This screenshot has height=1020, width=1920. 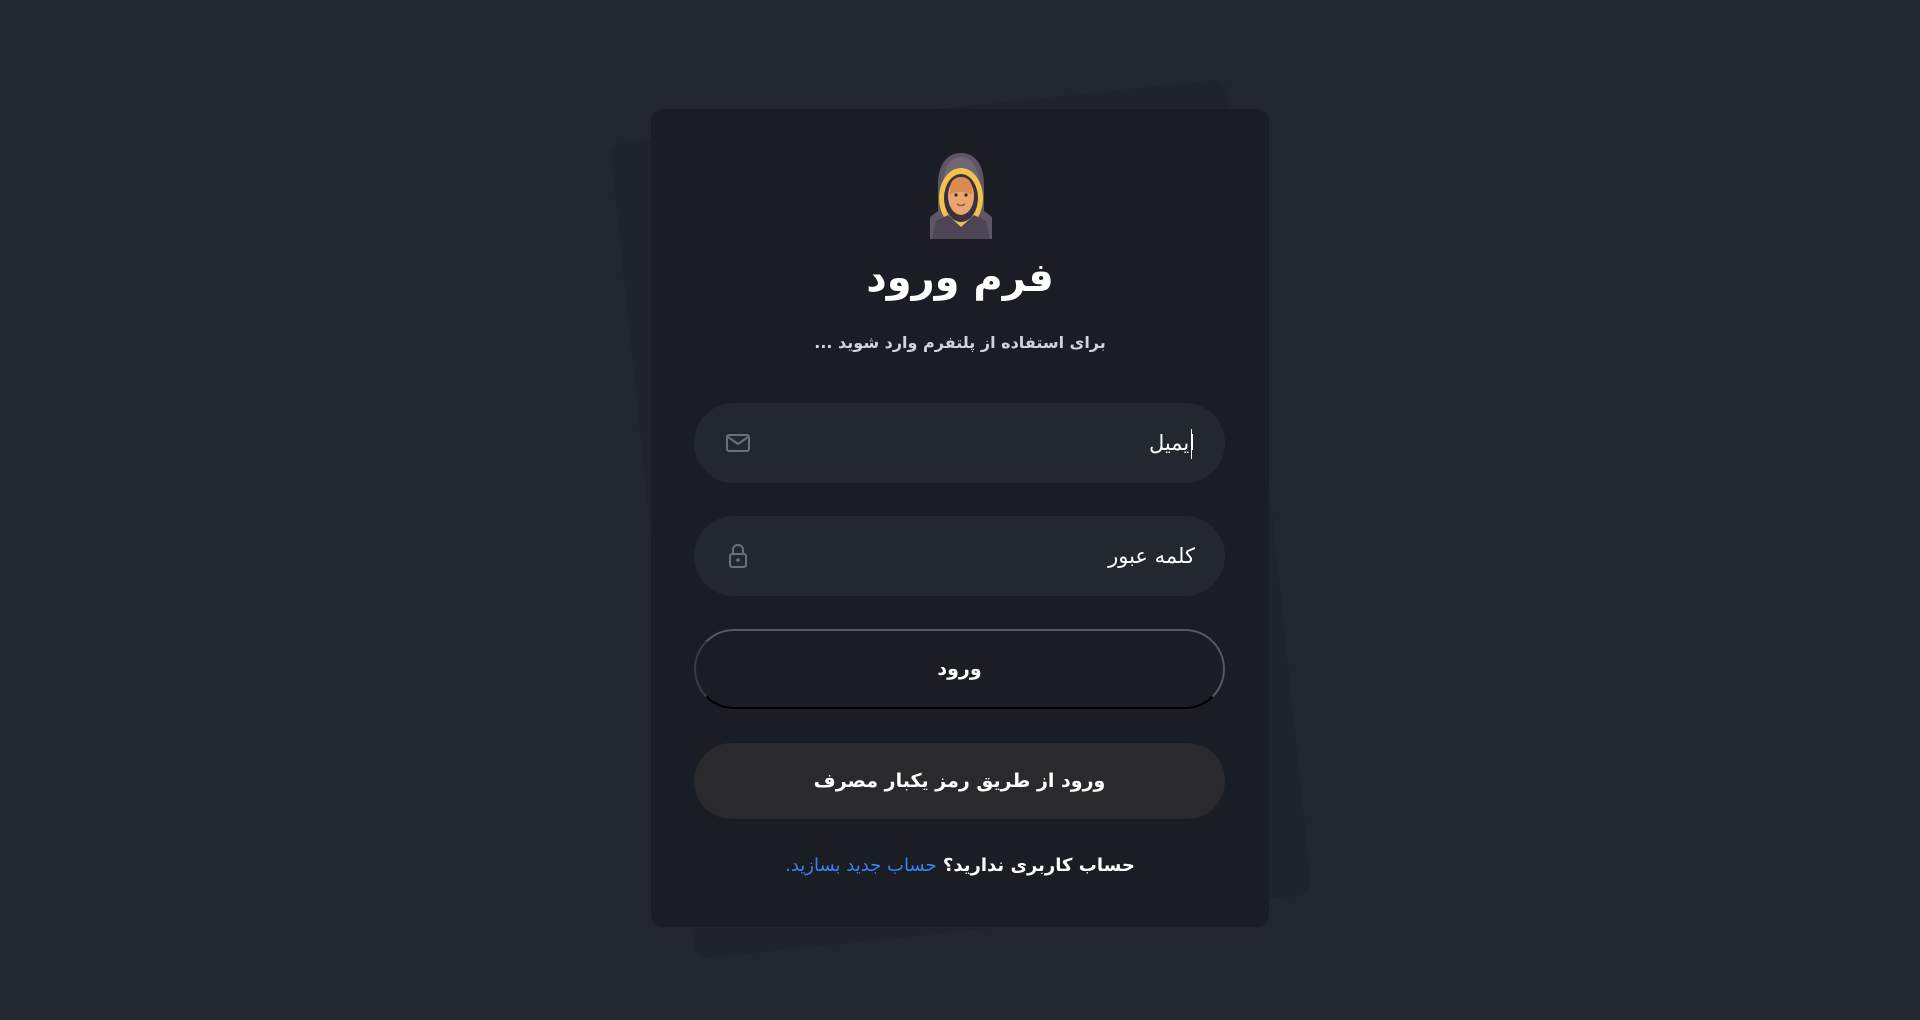 I want to click on password-field-wrapper, so click(x=959, y=556).